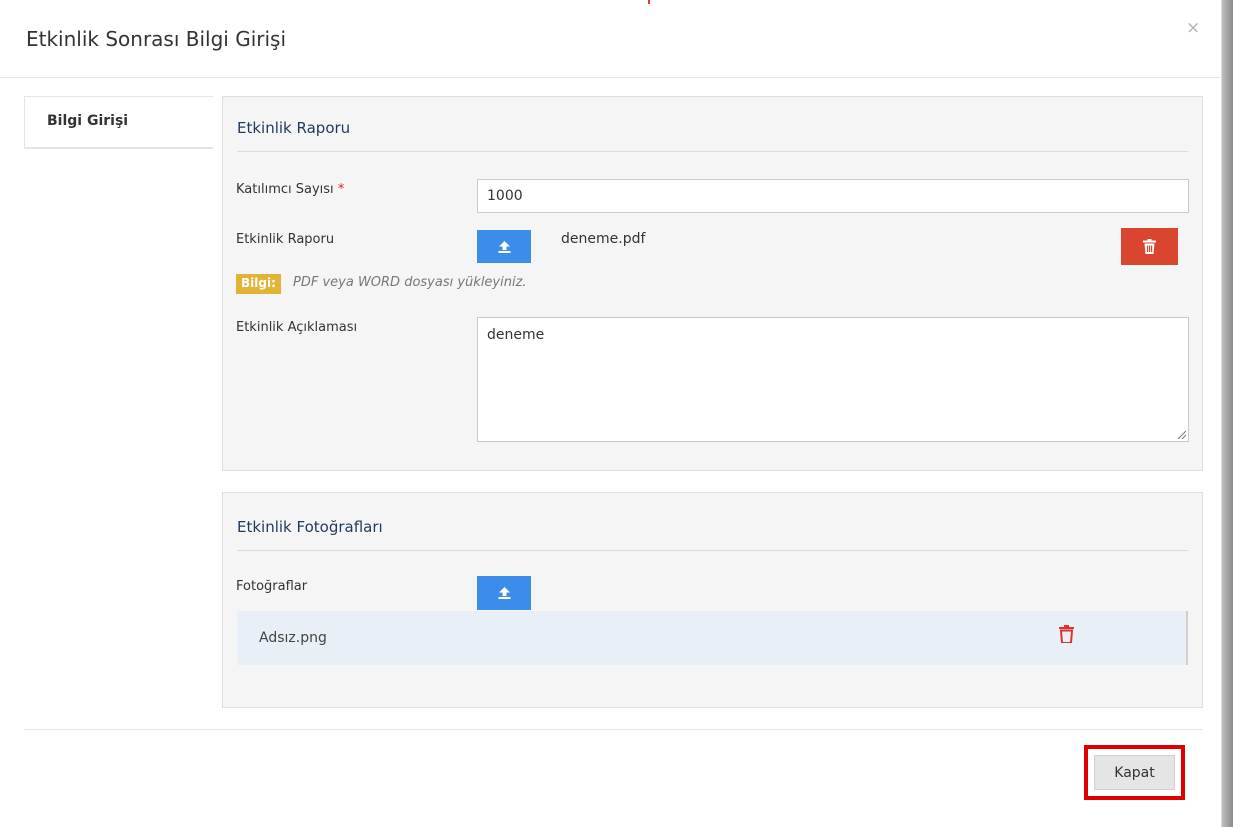 The image size is (1233, 827). I want to click on description-label: Etkinlik Açıklaması, so click(297, 327).